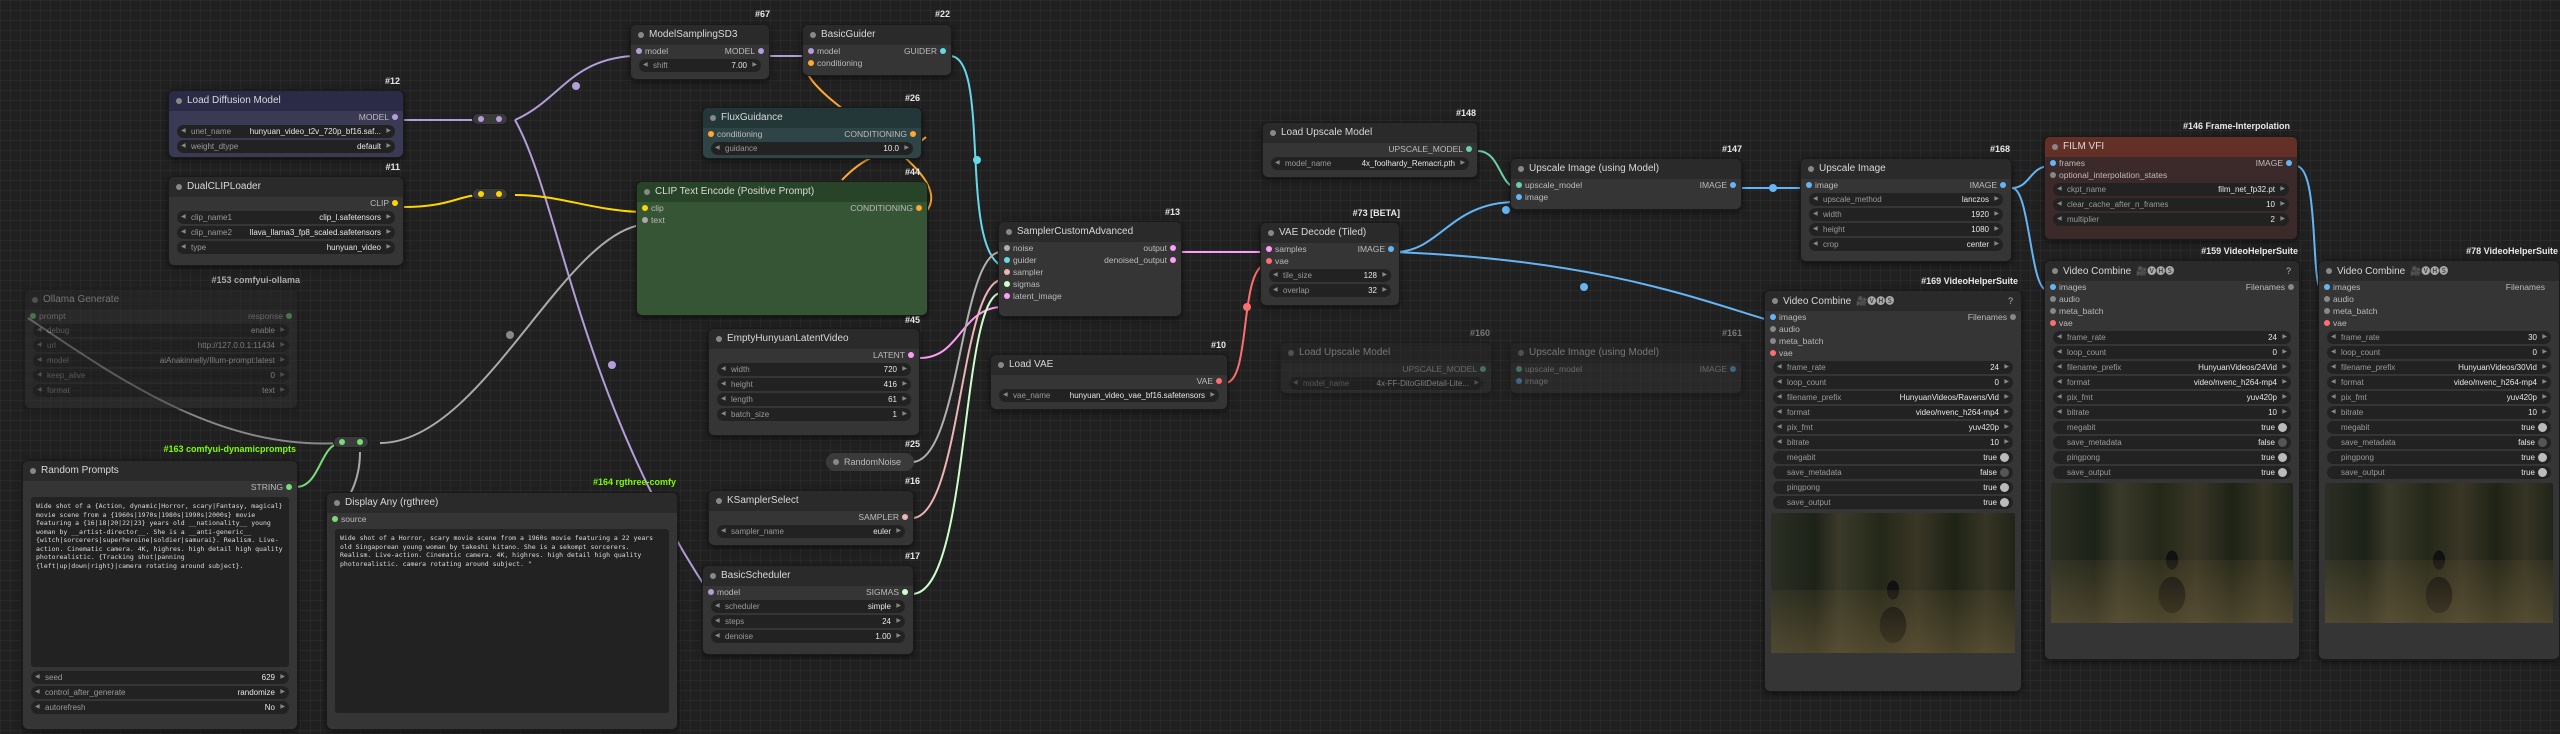 The height and width of the screenshot is (734, 2560). What do you see at coordinates (1205, 381) in the screenshot?
I see `output-vae: VAE` at bounding box center [1205, 381].